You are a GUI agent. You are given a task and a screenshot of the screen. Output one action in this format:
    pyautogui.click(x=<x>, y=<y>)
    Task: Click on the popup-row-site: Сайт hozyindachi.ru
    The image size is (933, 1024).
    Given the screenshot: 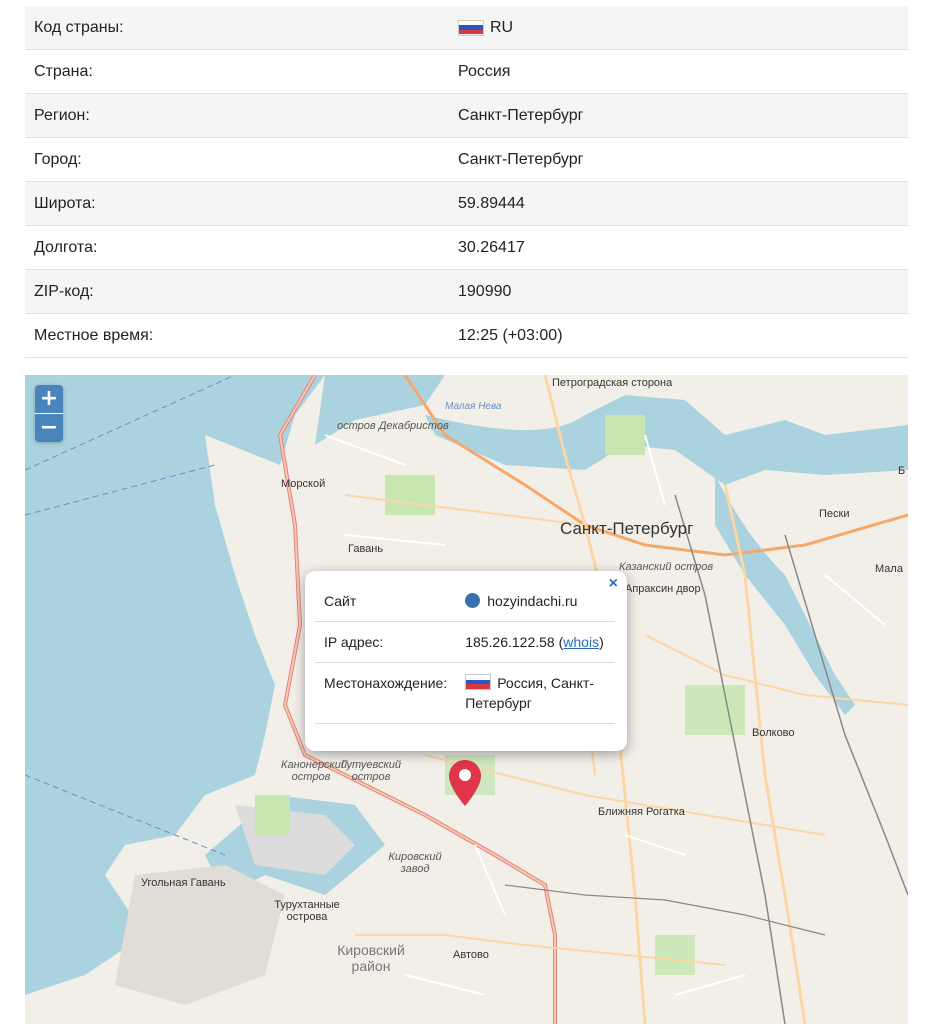 What is the action you would take?
    pyautogui.click(x=465, y=601)
    